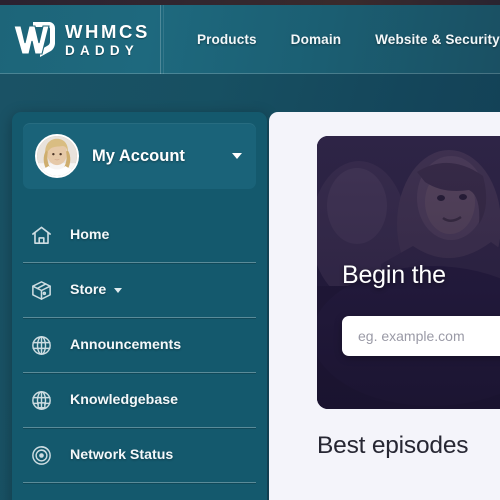 The width and height of the screenshot is (500, 500). I want to click on nav-item-domain: Domain, so click(316, 39).